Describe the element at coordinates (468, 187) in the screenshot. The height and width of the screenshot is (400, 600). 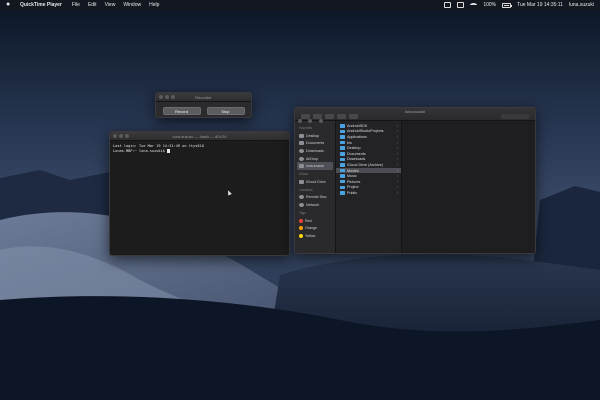
I see `finder-empty-column` at that location.